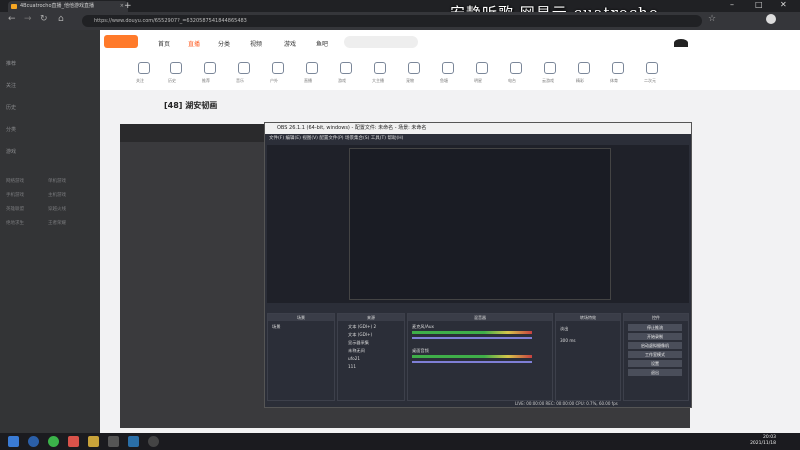 Image resolution: width=800 pixels, height=450 pixels. I want to click on sidebar-item-recommend: 推荐, so click(11, 63).